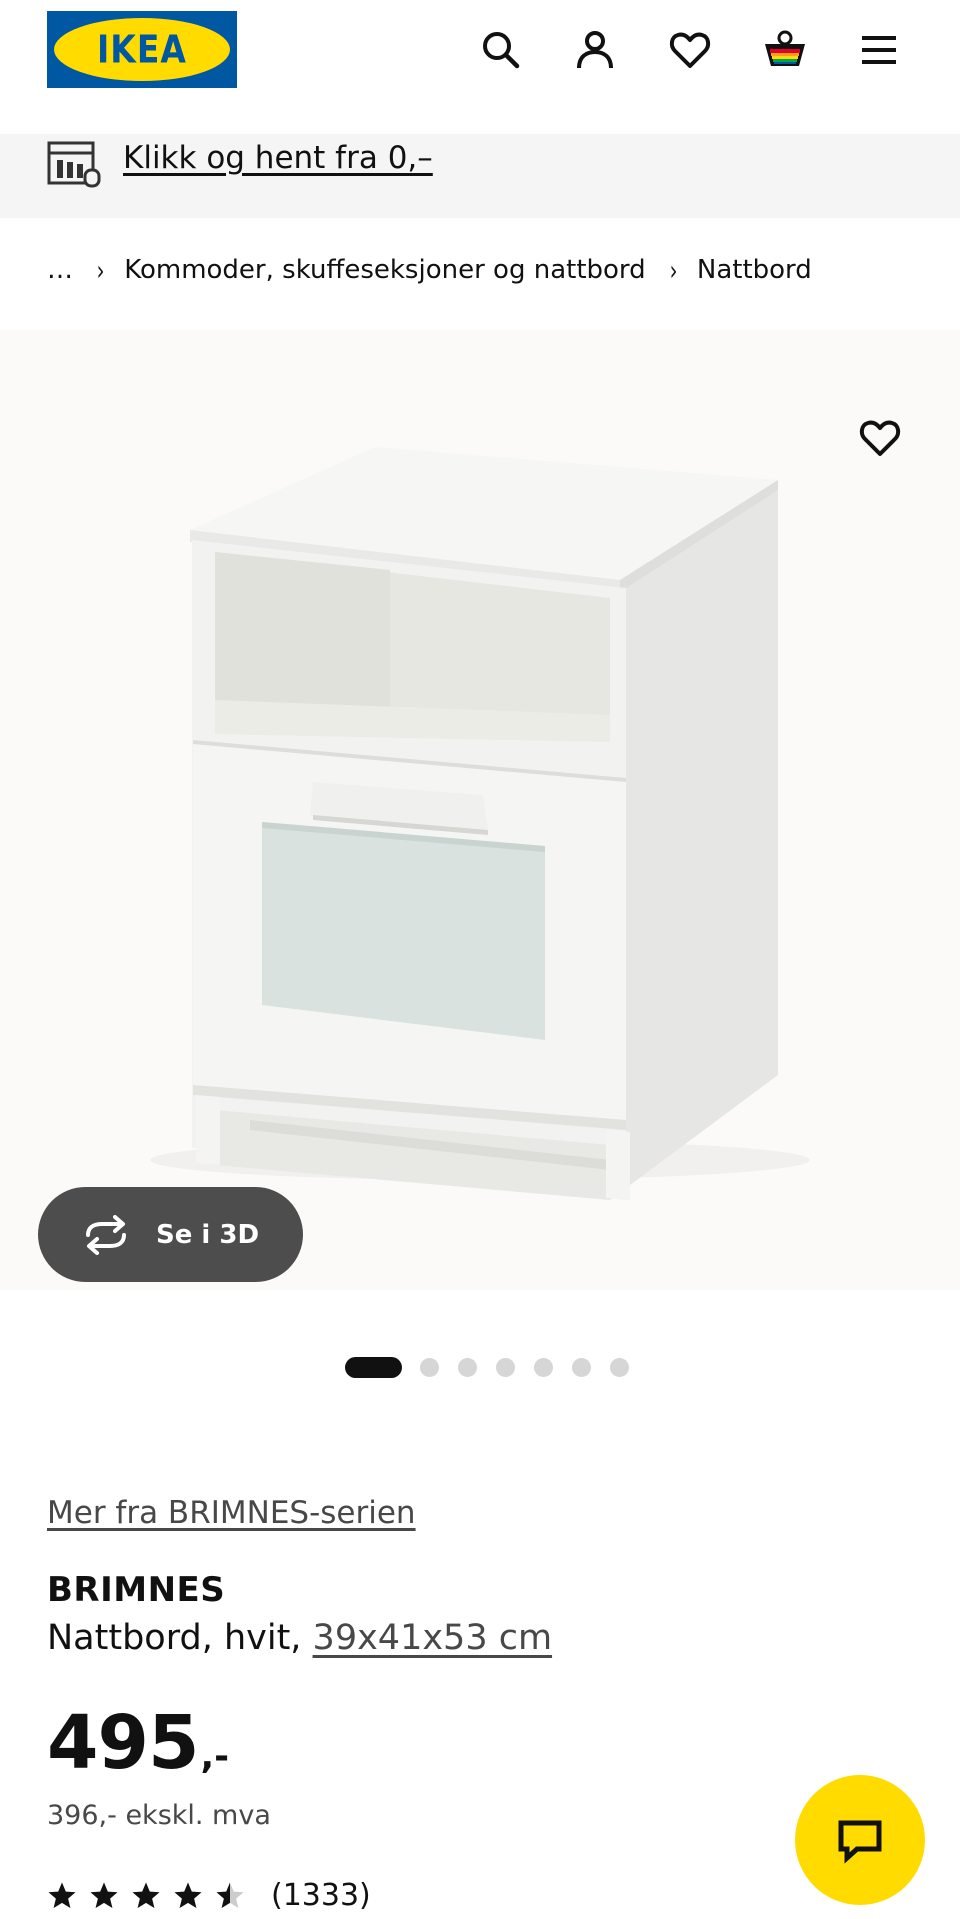 The width and height of the screenshot is (960, 1919). I want to click on rating-count: (1333), so click(321, 1895).